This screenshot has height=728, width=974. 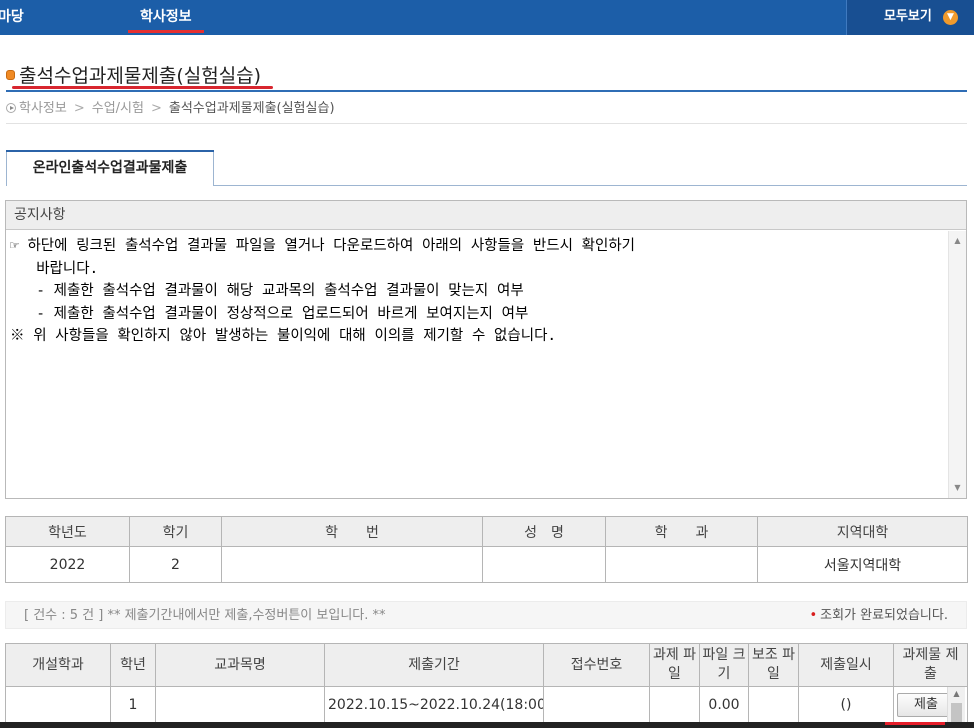 I want to click on status-message-text: 조회가 완료되었습니다., so click(x=884, y=615).